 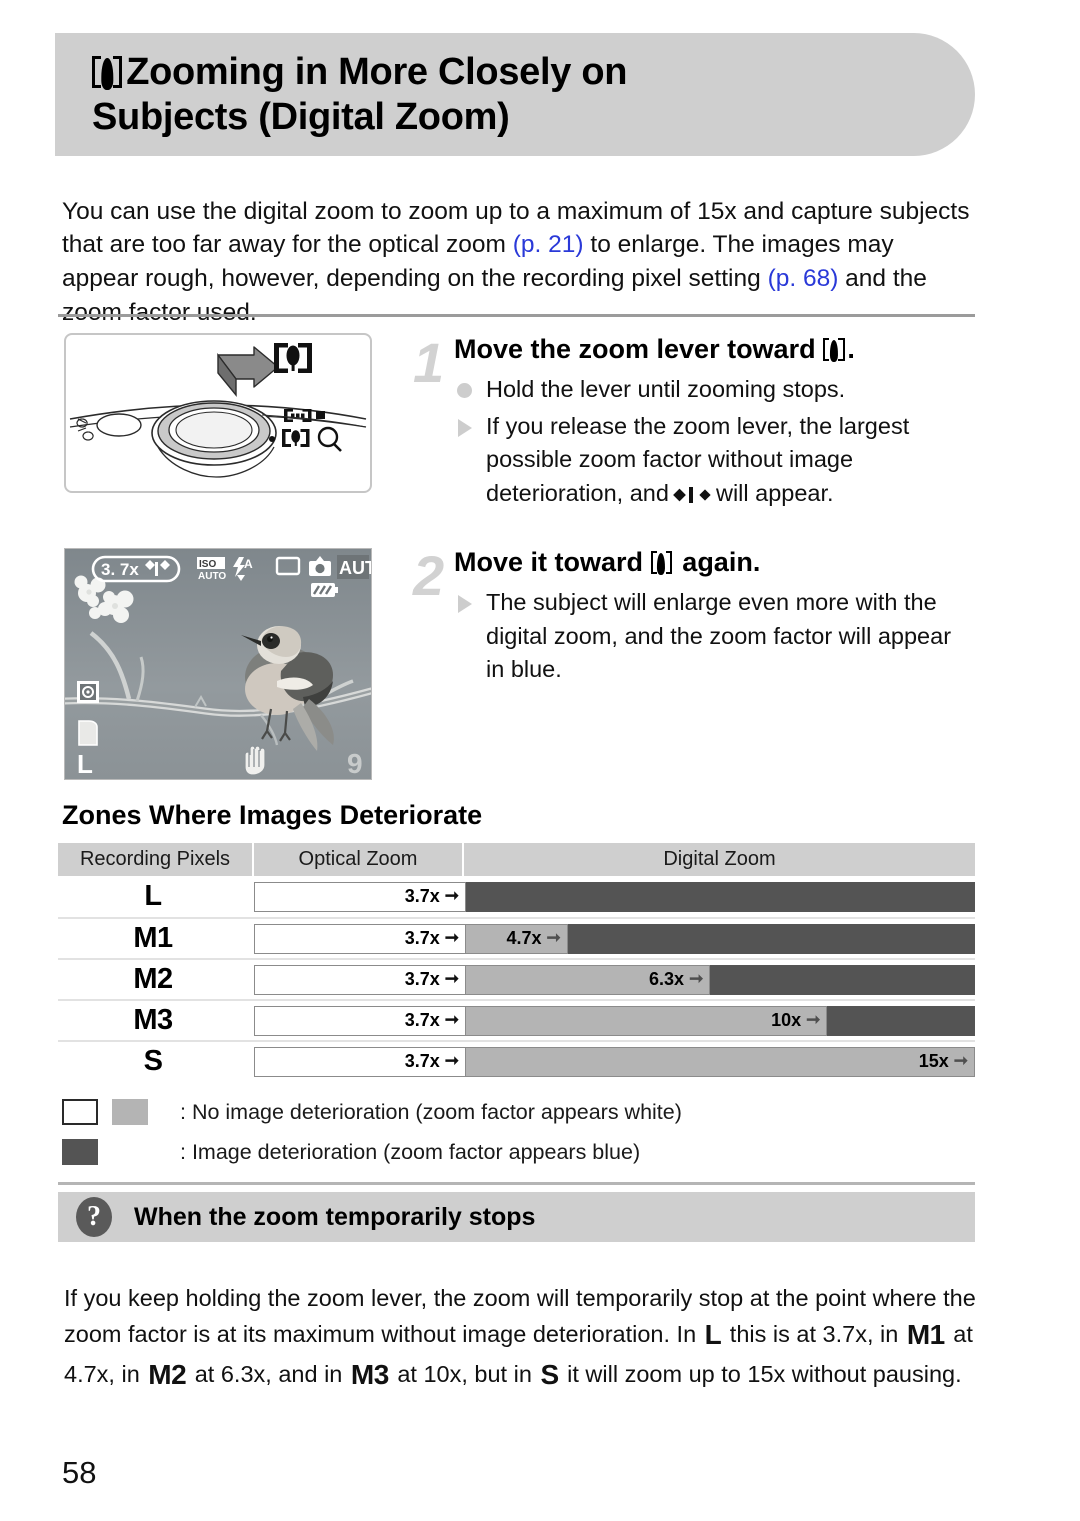 I want to click on page-title-line1: Zooming in More Closely on, so click(x=377, y=71).